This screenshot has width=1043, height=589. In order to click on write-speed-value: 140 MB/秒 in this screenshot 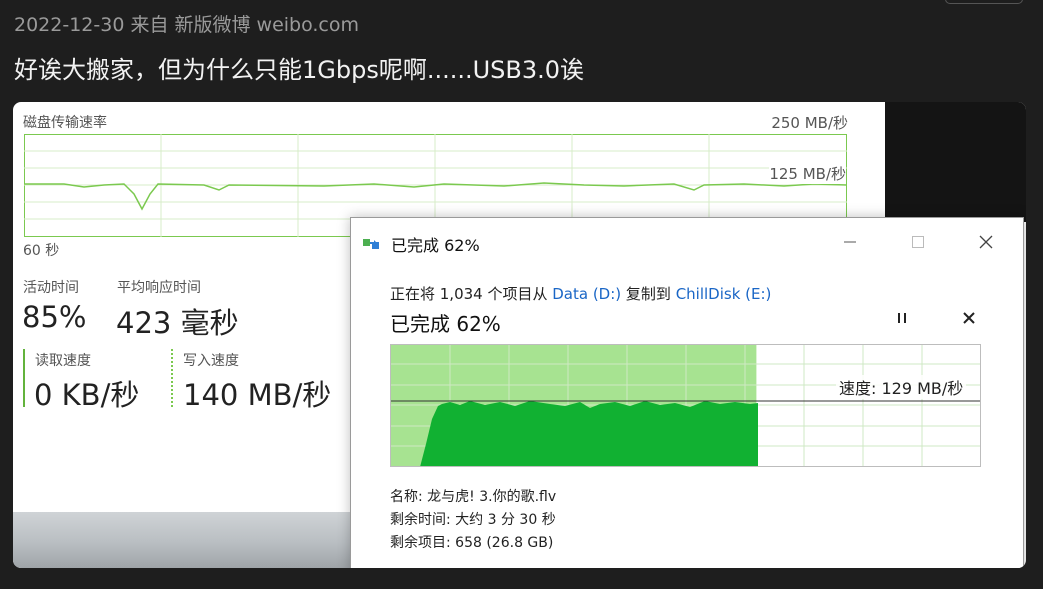, I will do `click(257, 395)`.